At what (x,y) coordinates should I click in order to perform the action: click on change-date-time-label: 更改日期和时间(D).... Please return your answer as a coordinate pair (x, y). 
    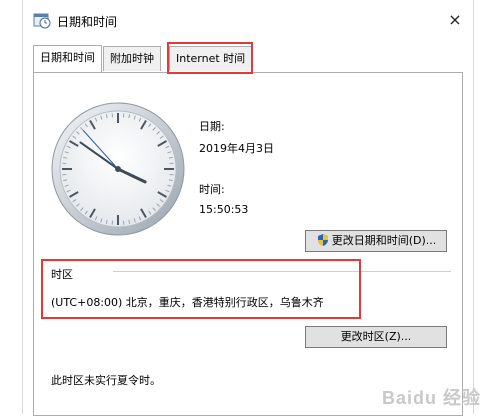
    Looking at the image, I should click on (384, 240).